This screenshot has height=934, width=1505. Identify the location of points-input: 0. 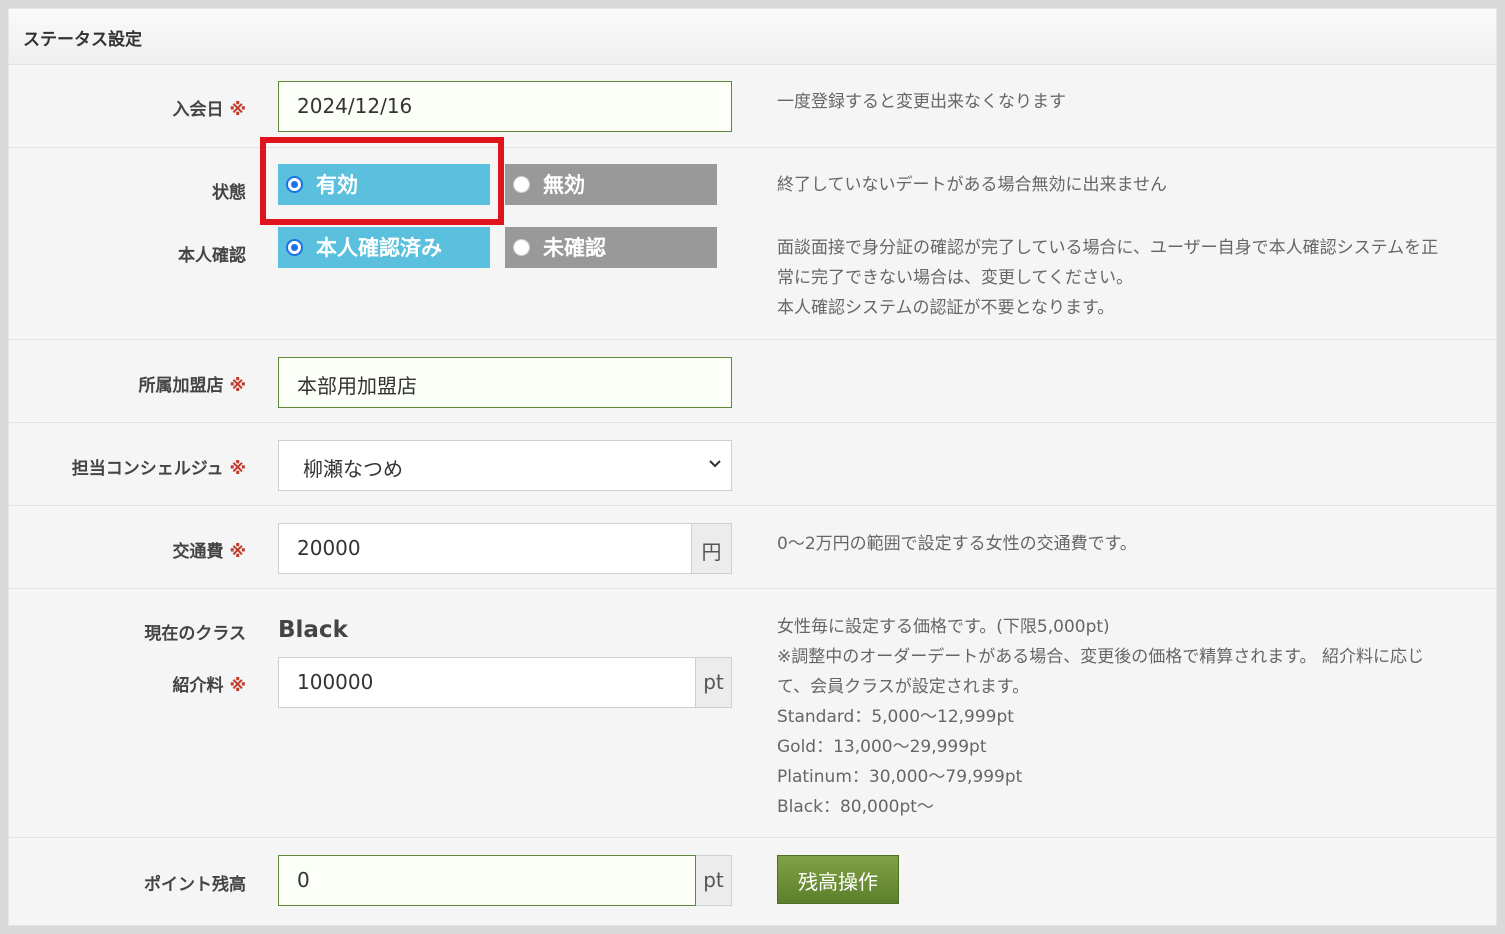
(487, 880).